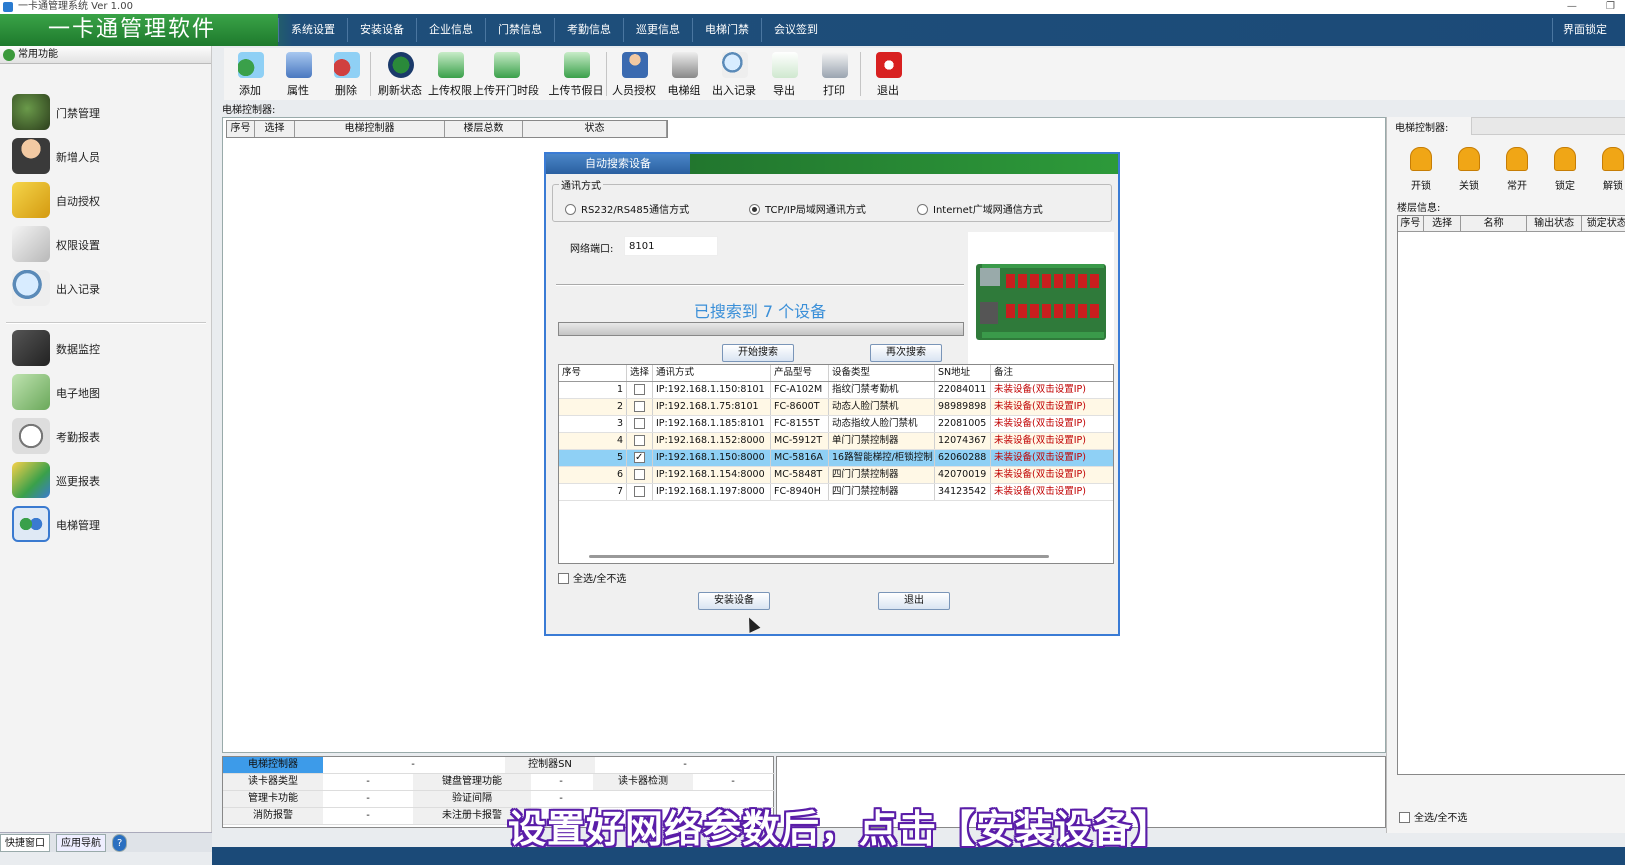  I want to click on menu-patrol-info: 巡更信息, so click(657, 30).